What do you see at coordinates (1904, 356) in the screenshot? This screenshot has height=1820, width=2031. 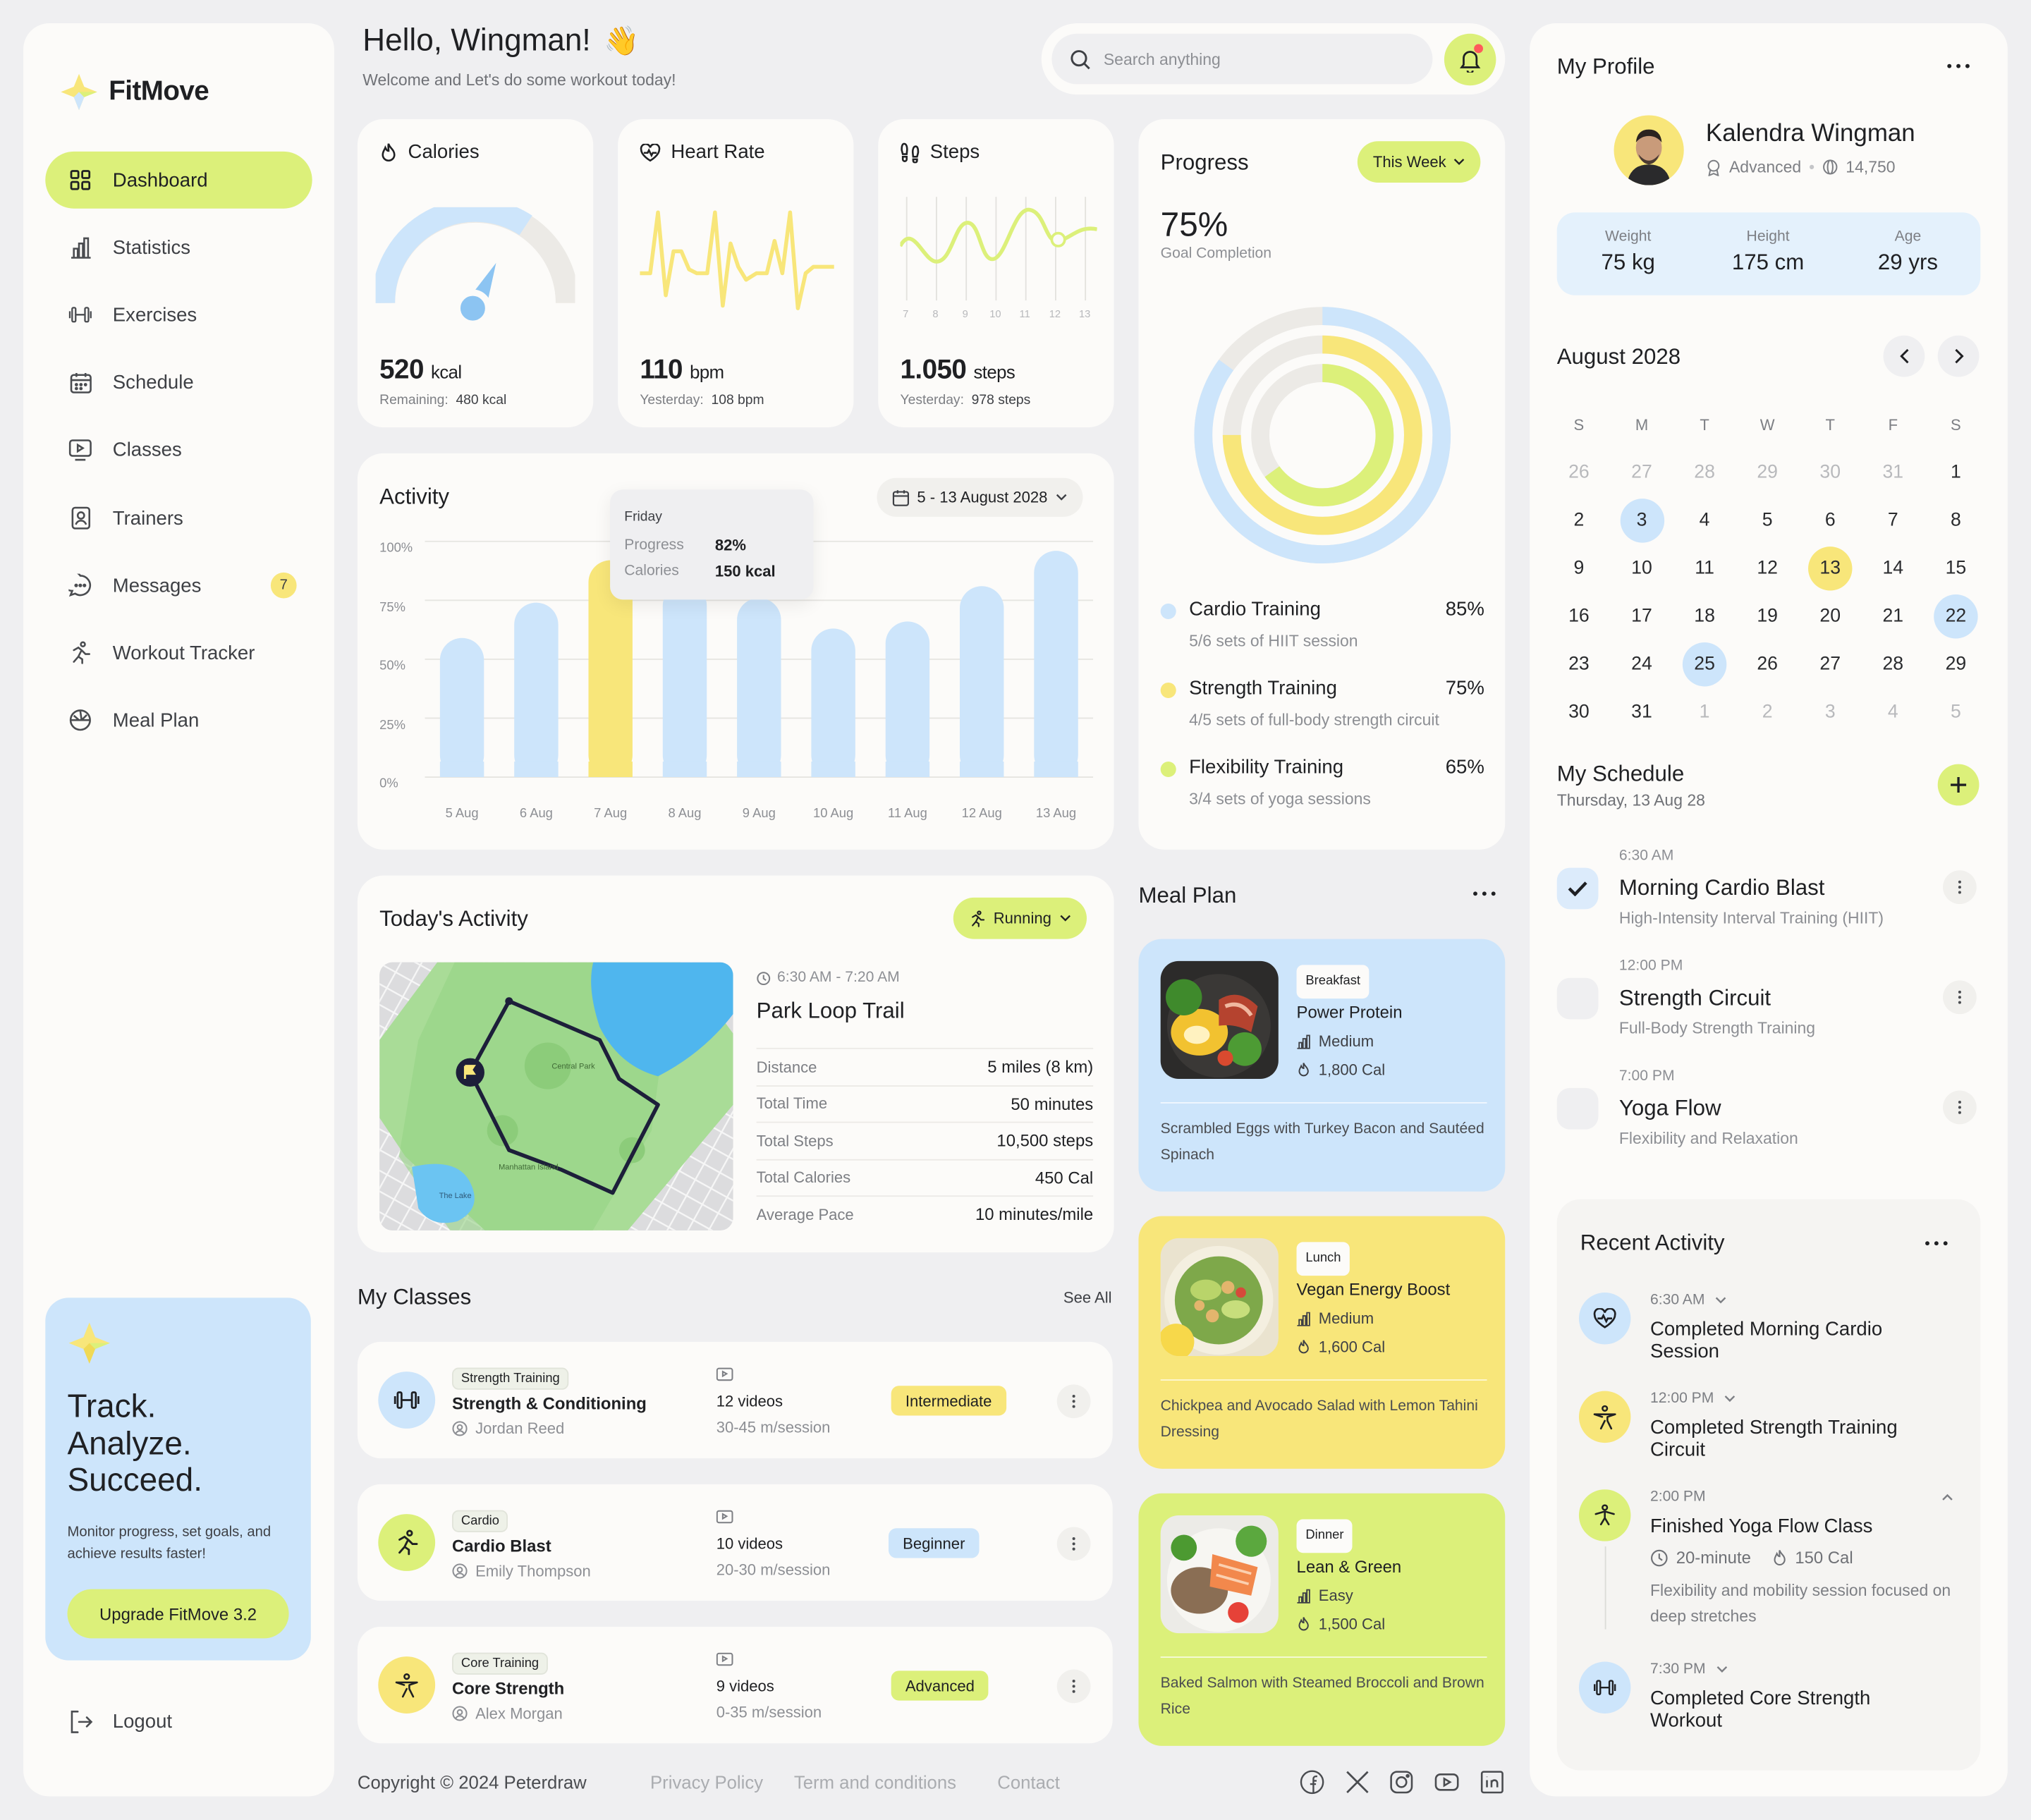 I see `calendar-prev-button` at bounding box center [1904, 356].